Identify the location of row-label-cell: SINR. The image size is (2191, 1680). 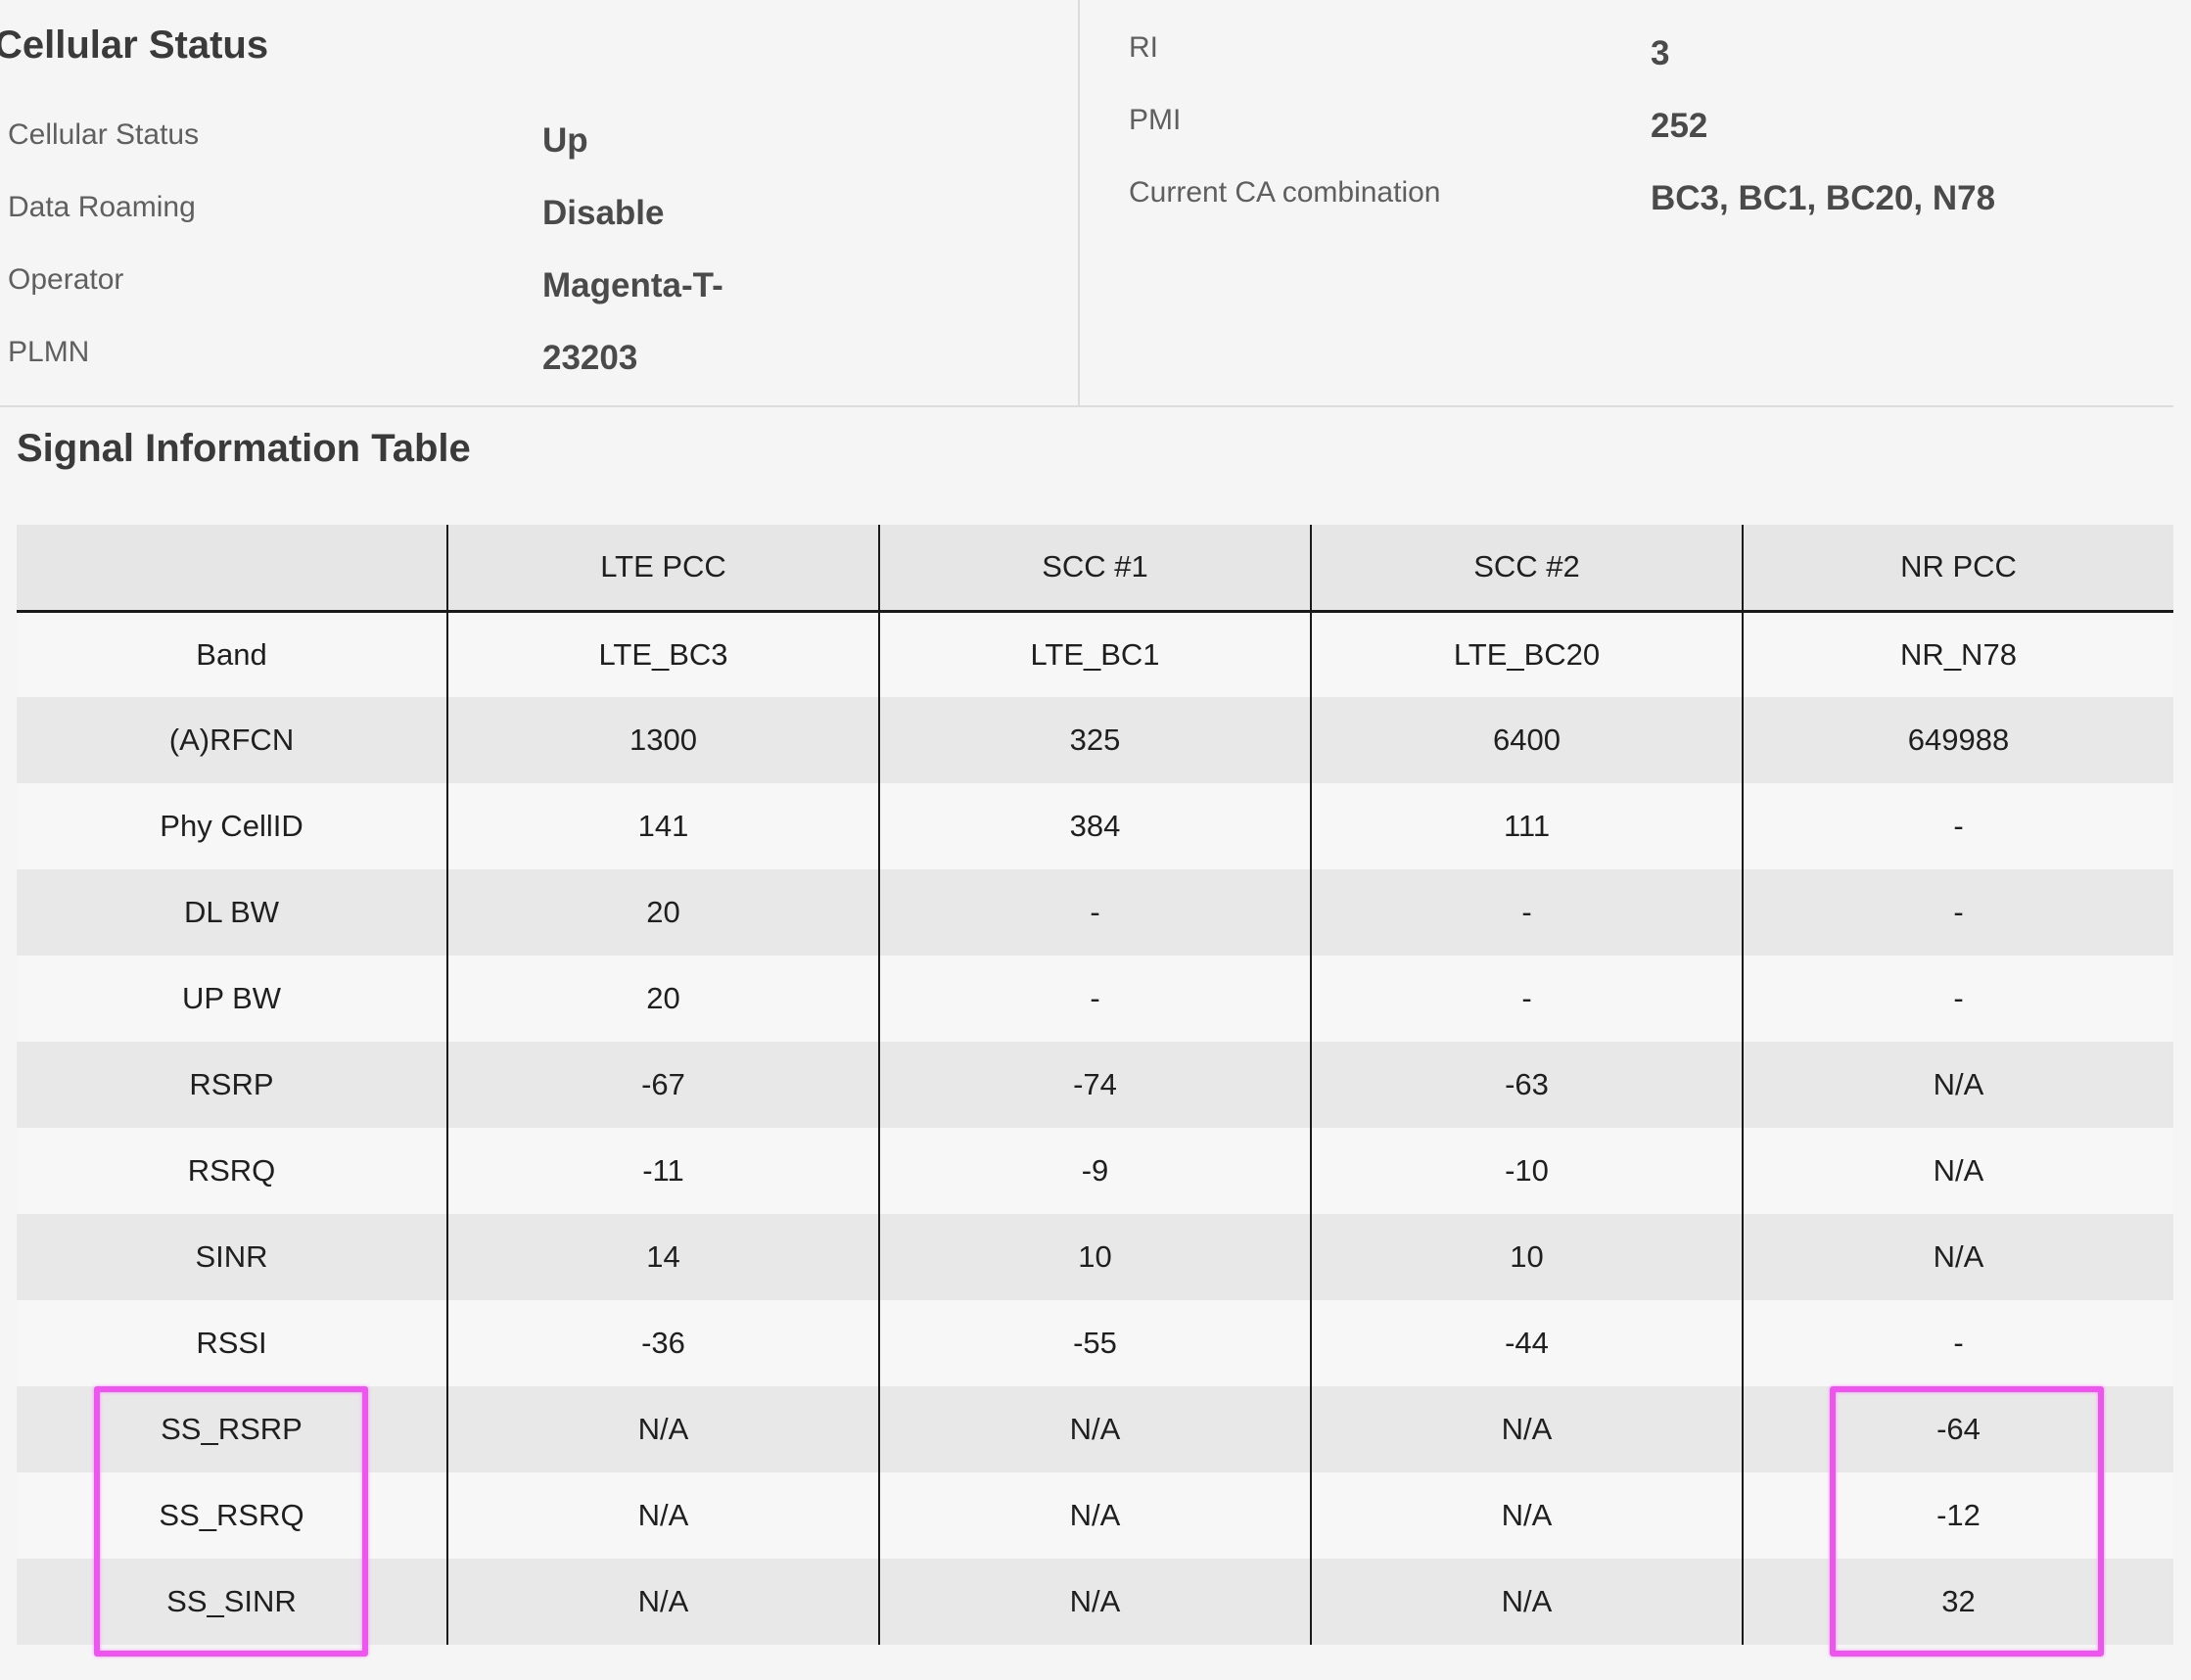
(232, 1257).